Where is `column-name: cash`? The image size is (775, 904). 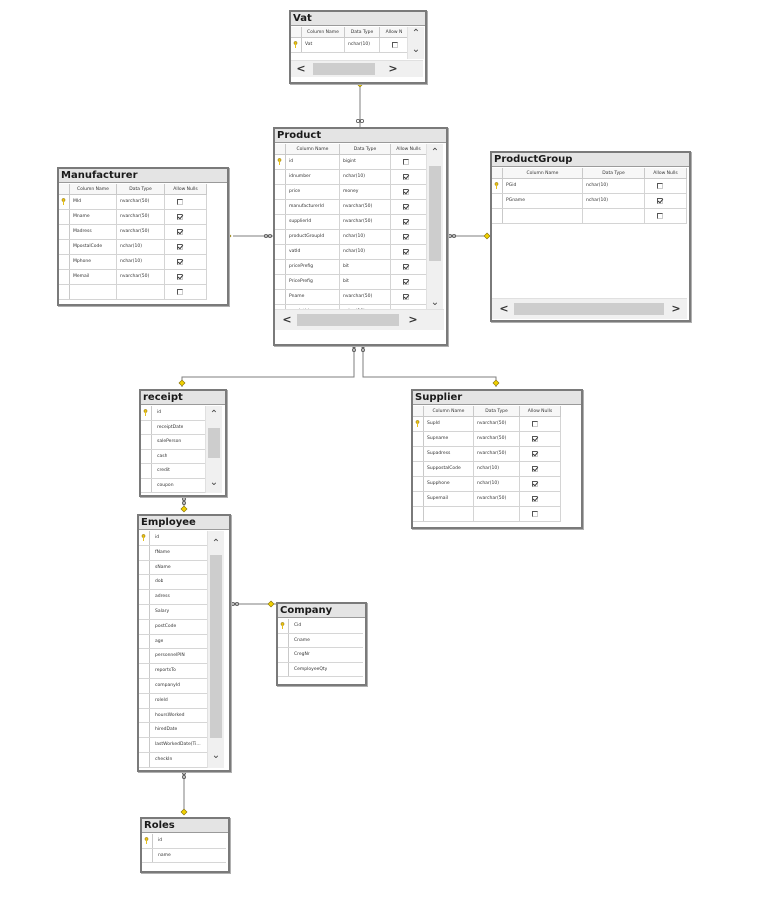
column-name: cash is located at coordinates (159, 457).